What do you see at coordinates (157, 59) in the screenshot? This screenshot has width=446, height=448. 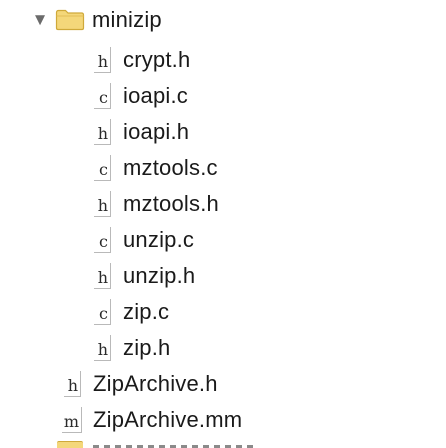 I see `file-label: crypt.h` at bounding box center [157, 59].